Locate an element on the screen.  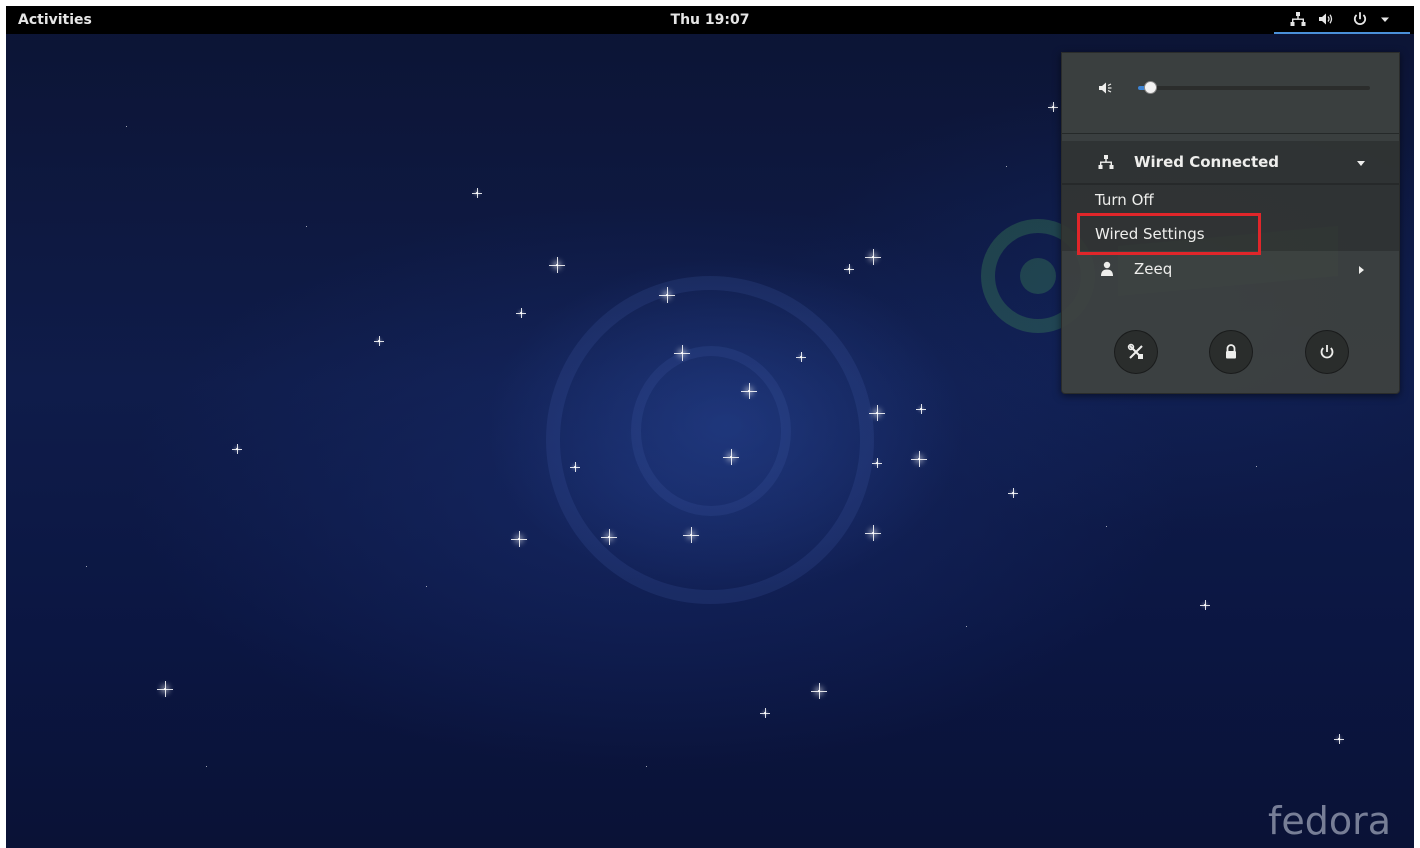
menu-separator is located at coordinates (1230, 133).